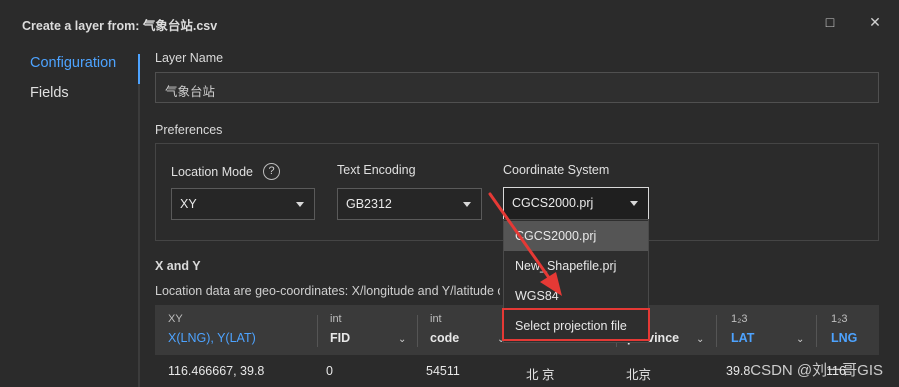  What do you see at coordinates (525, 244) in the screenshot?
I see `annotation-arrow-icon` at bounding box center [525, 244].